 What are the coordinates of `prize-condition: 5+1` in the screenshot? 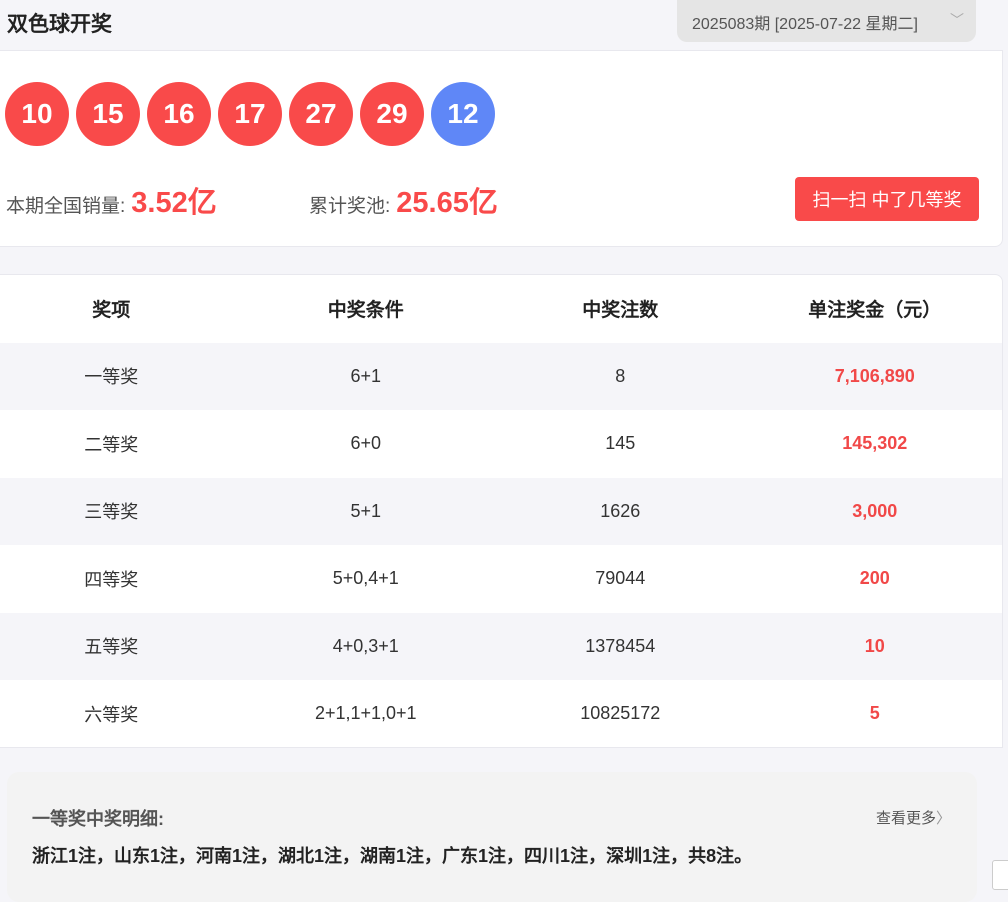 It's located at (366, 510).